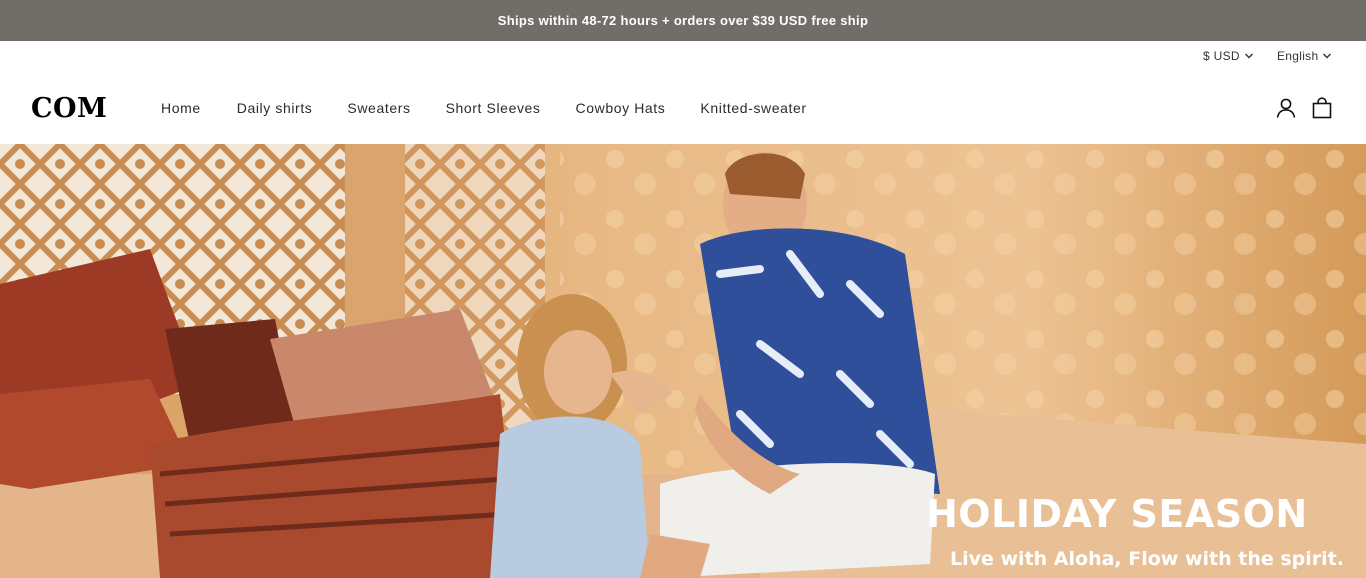 Image resolution: width=1366 pixels, height=578 pixels. Describe the element at coordinates (1147, 559) in the screenshot. I see `hero-subtitle: Live with Aloha, Flow with the spirit.` at that location.